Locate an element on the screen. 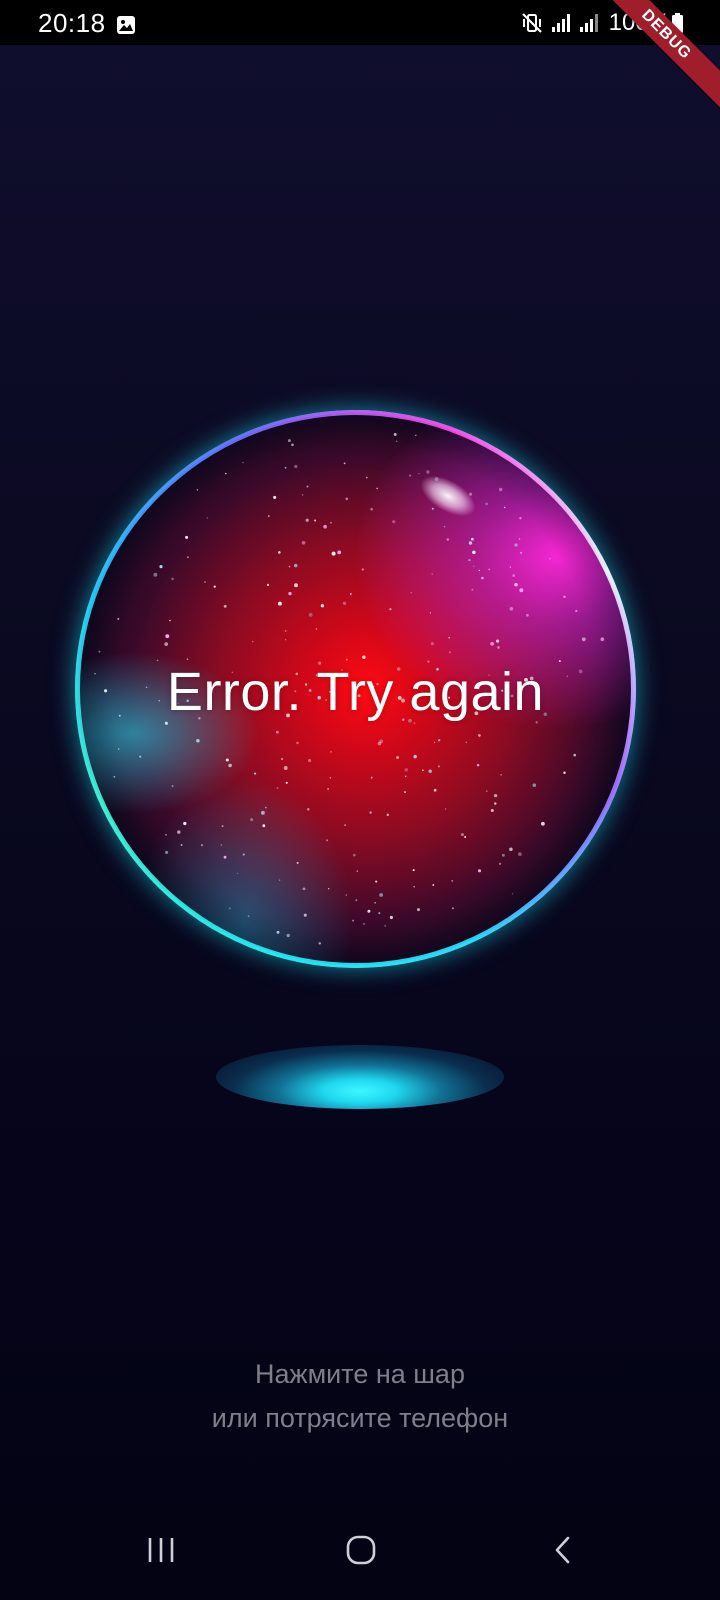 The width and height of the screenshot is (720, 1600). hint-line-1: Нажмите на шар is located at coordinates (360, 1374).